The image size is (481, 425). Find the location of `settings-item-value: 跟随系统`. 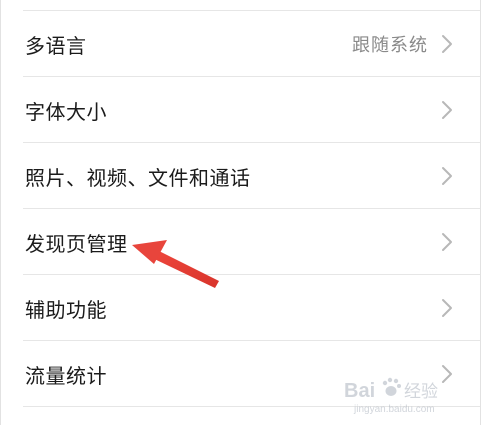

settings-item-value: 跟随系统 is located at coordinates (390, 45).